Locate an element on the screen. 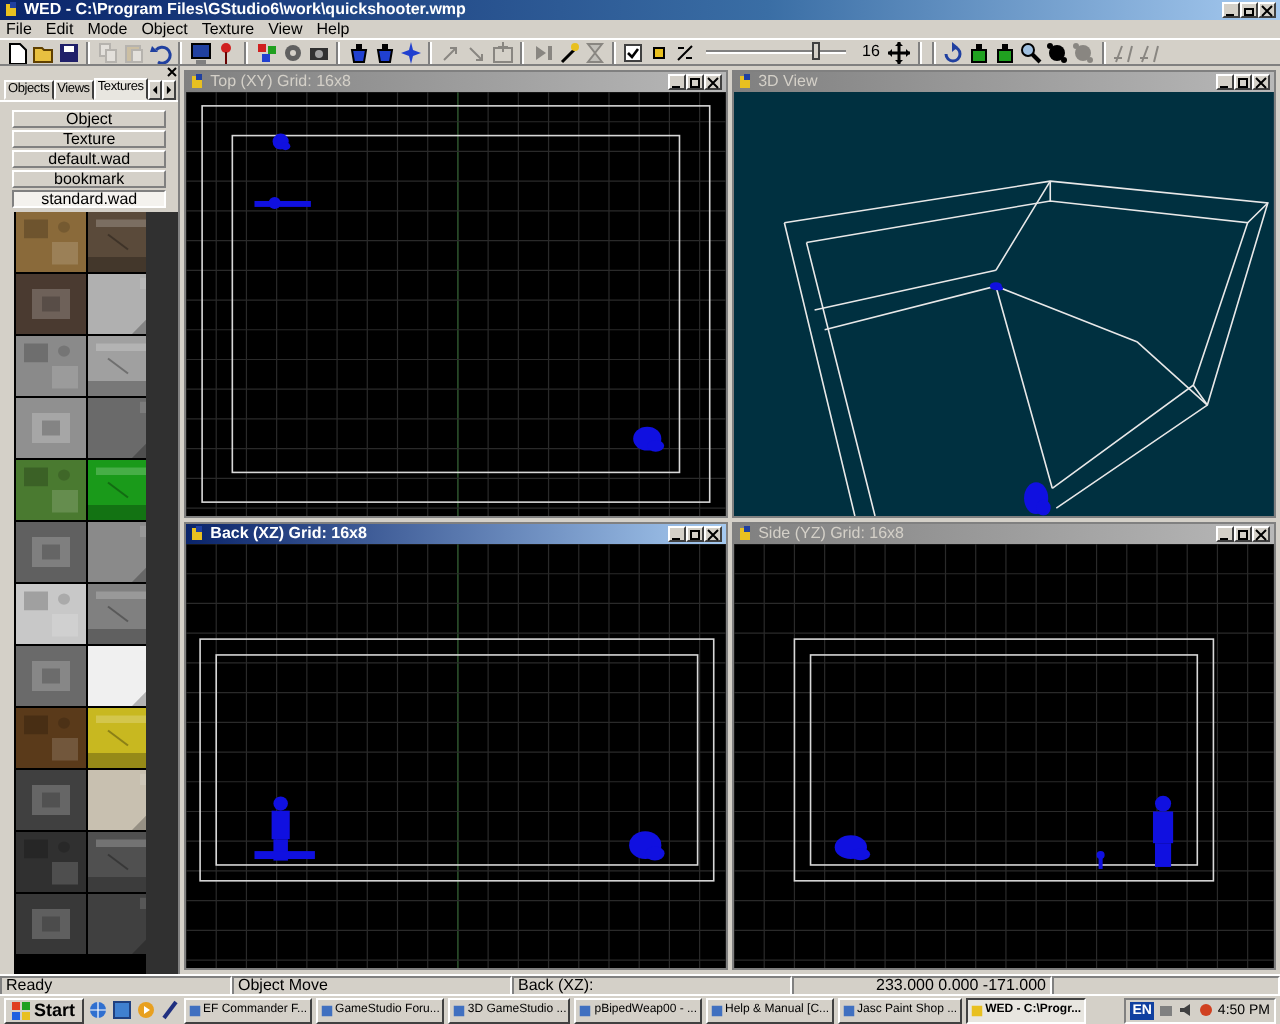 The image size is (1280, 1024). folder-button: standard.wad is located at coordinates (89, 199).